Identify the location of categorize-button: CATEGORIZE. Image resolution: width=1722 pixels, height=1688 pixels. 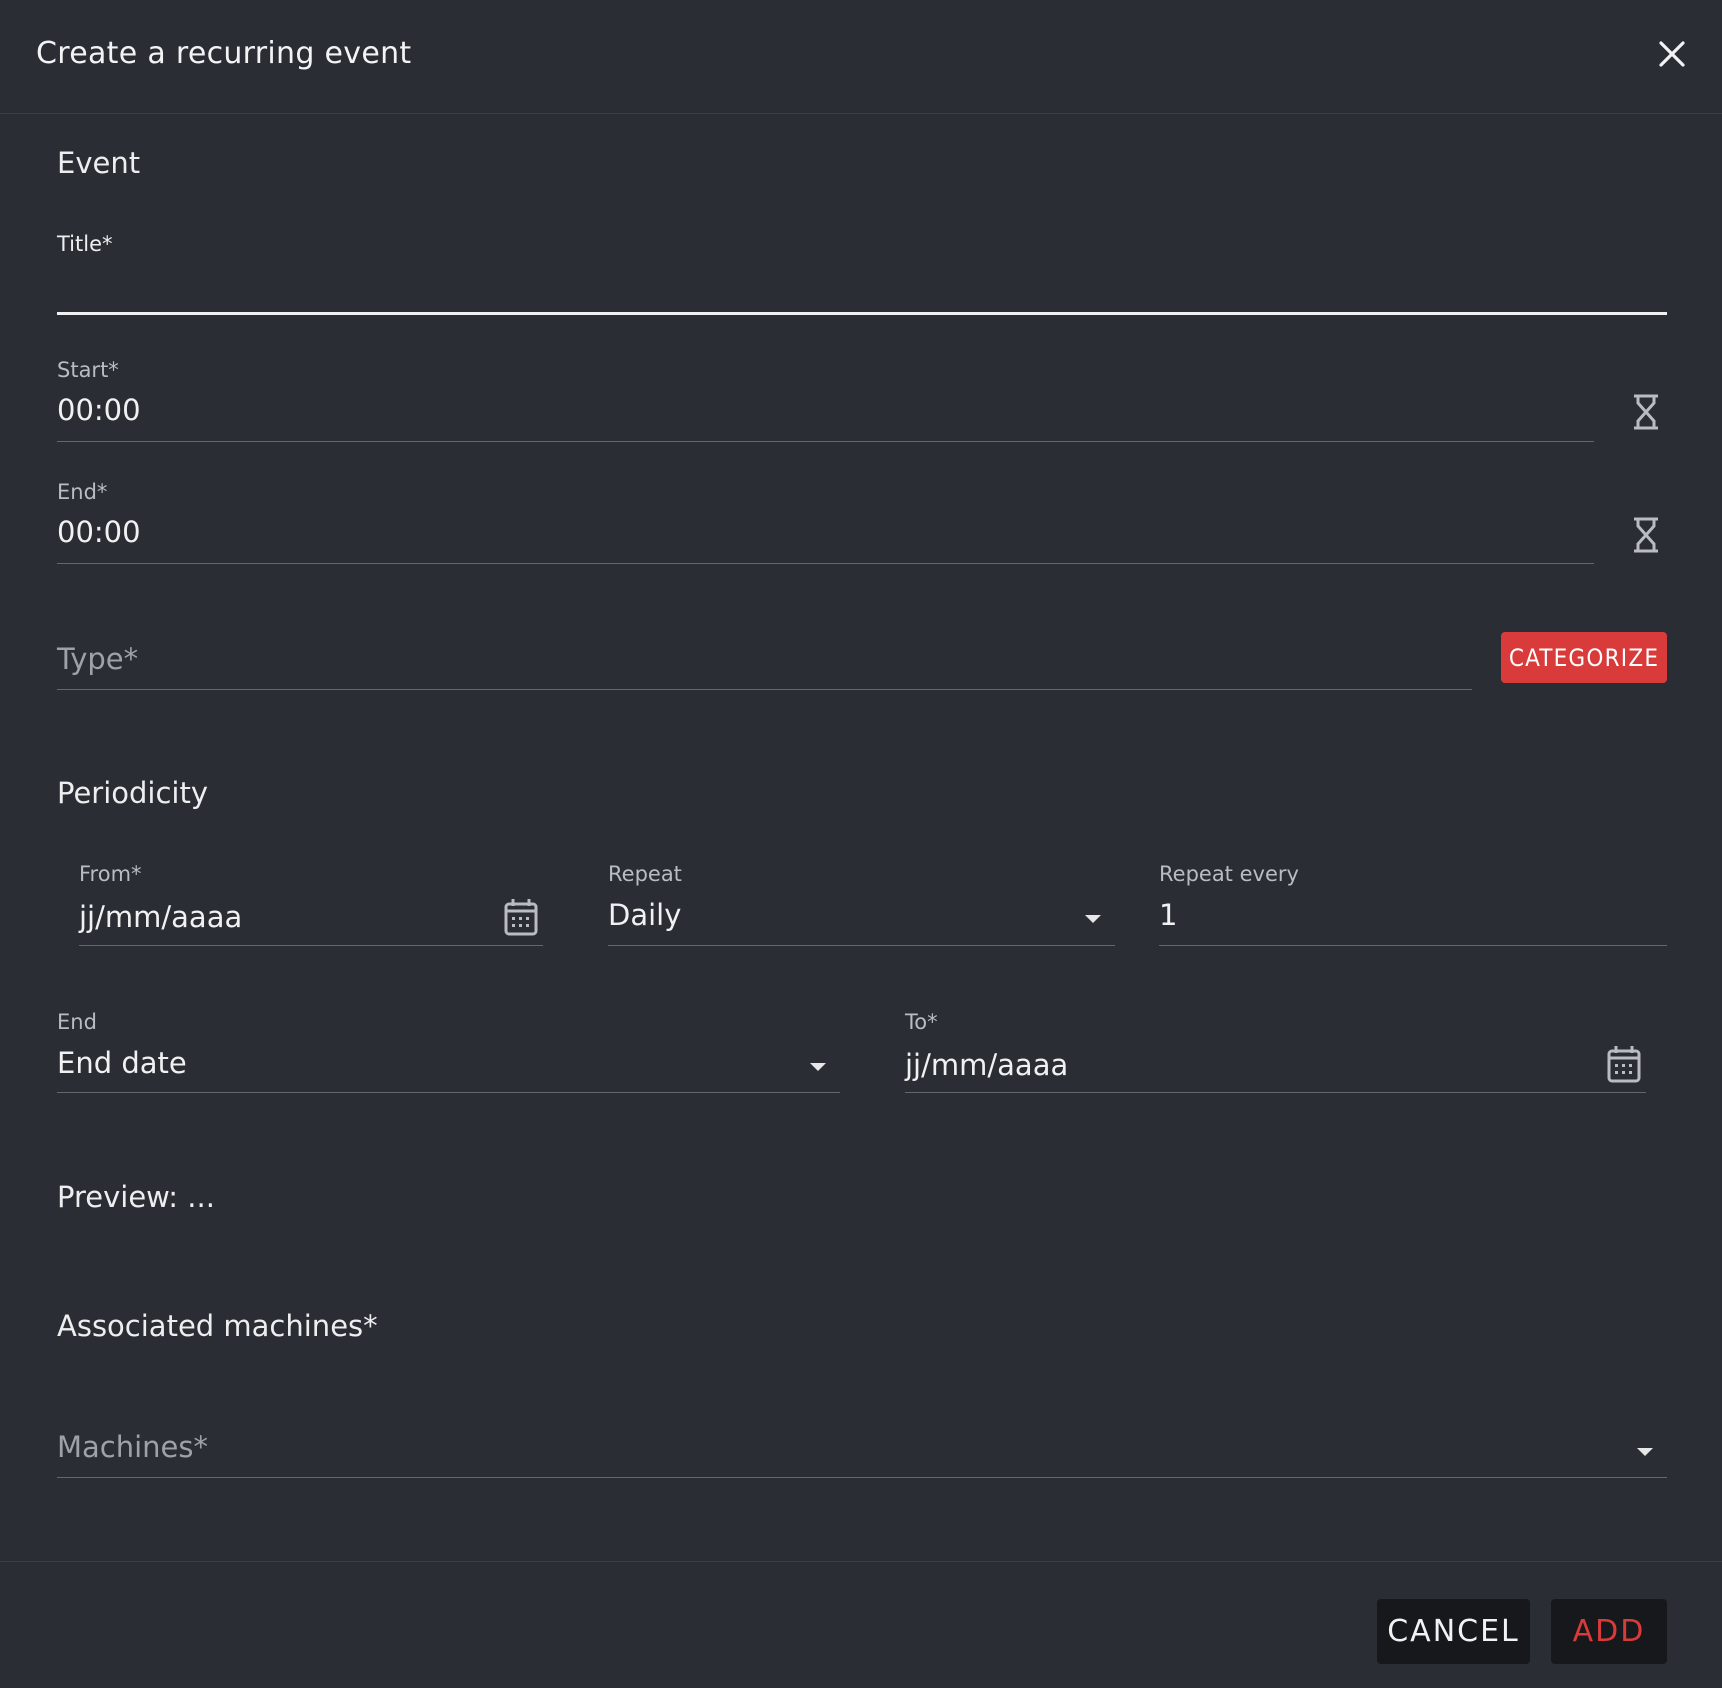
(1584, 657).